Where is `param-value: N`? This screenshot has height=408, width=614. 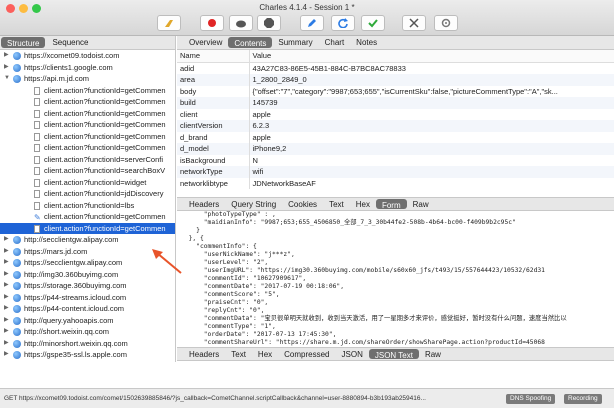
param-value: N is located at coordinates (255, 160).